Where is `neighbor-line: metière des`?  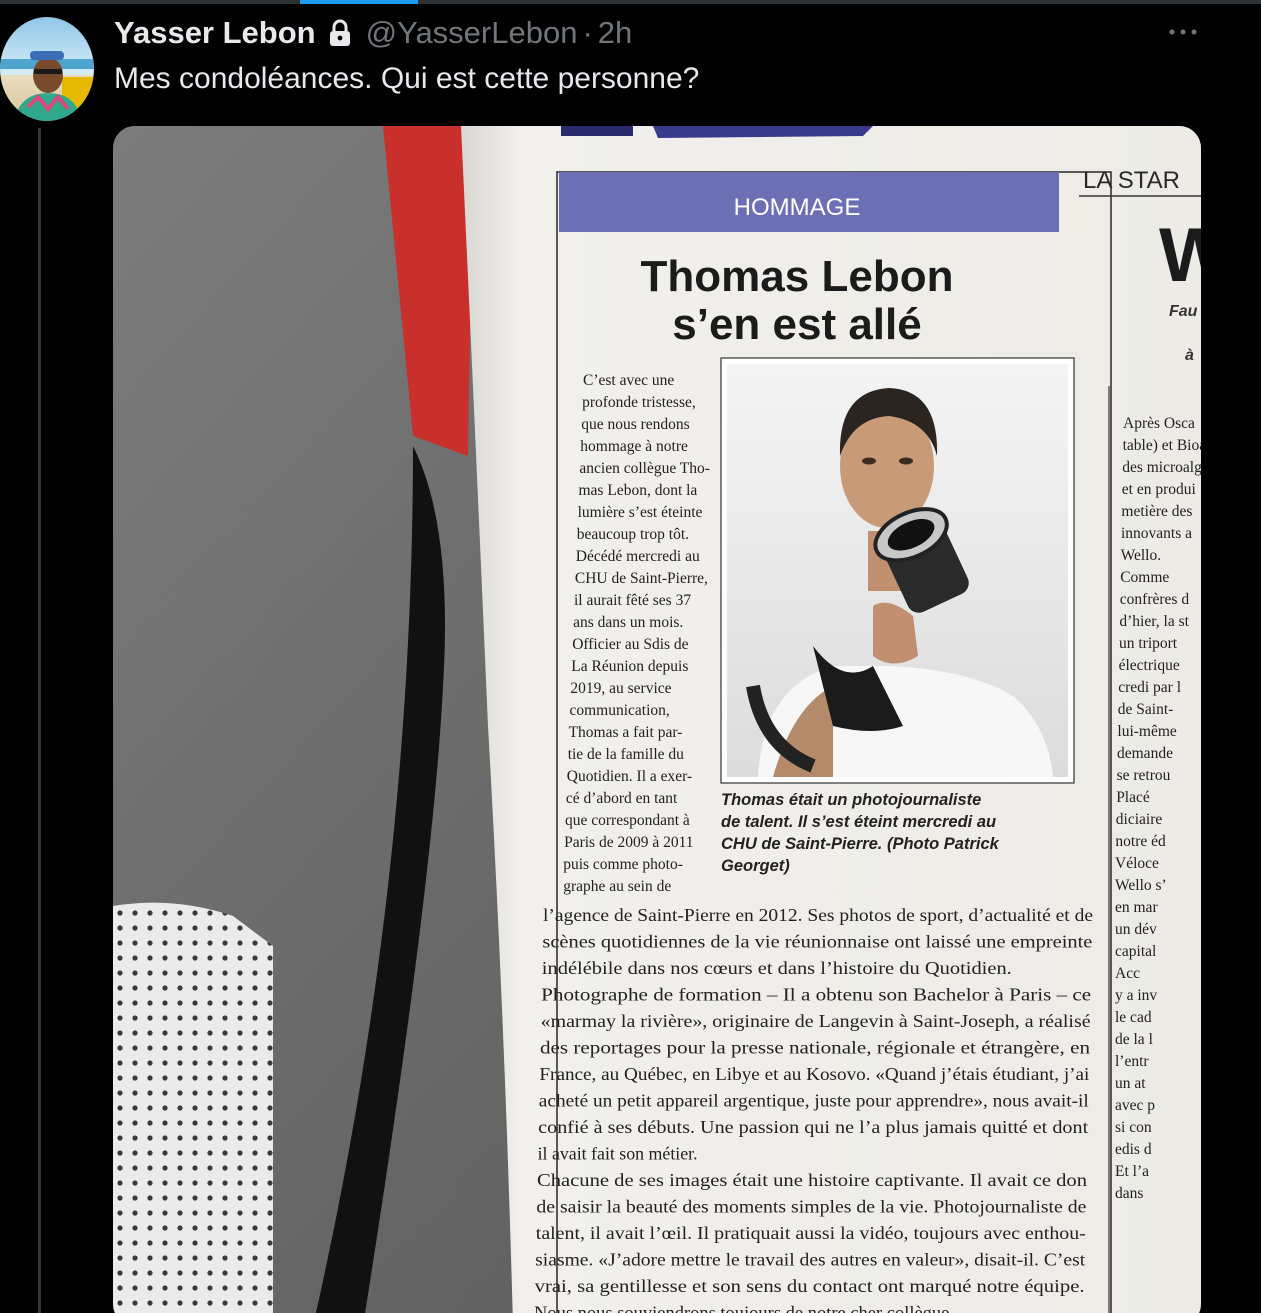 neighbor-line: metière des is located at coordinates (1156, 511).